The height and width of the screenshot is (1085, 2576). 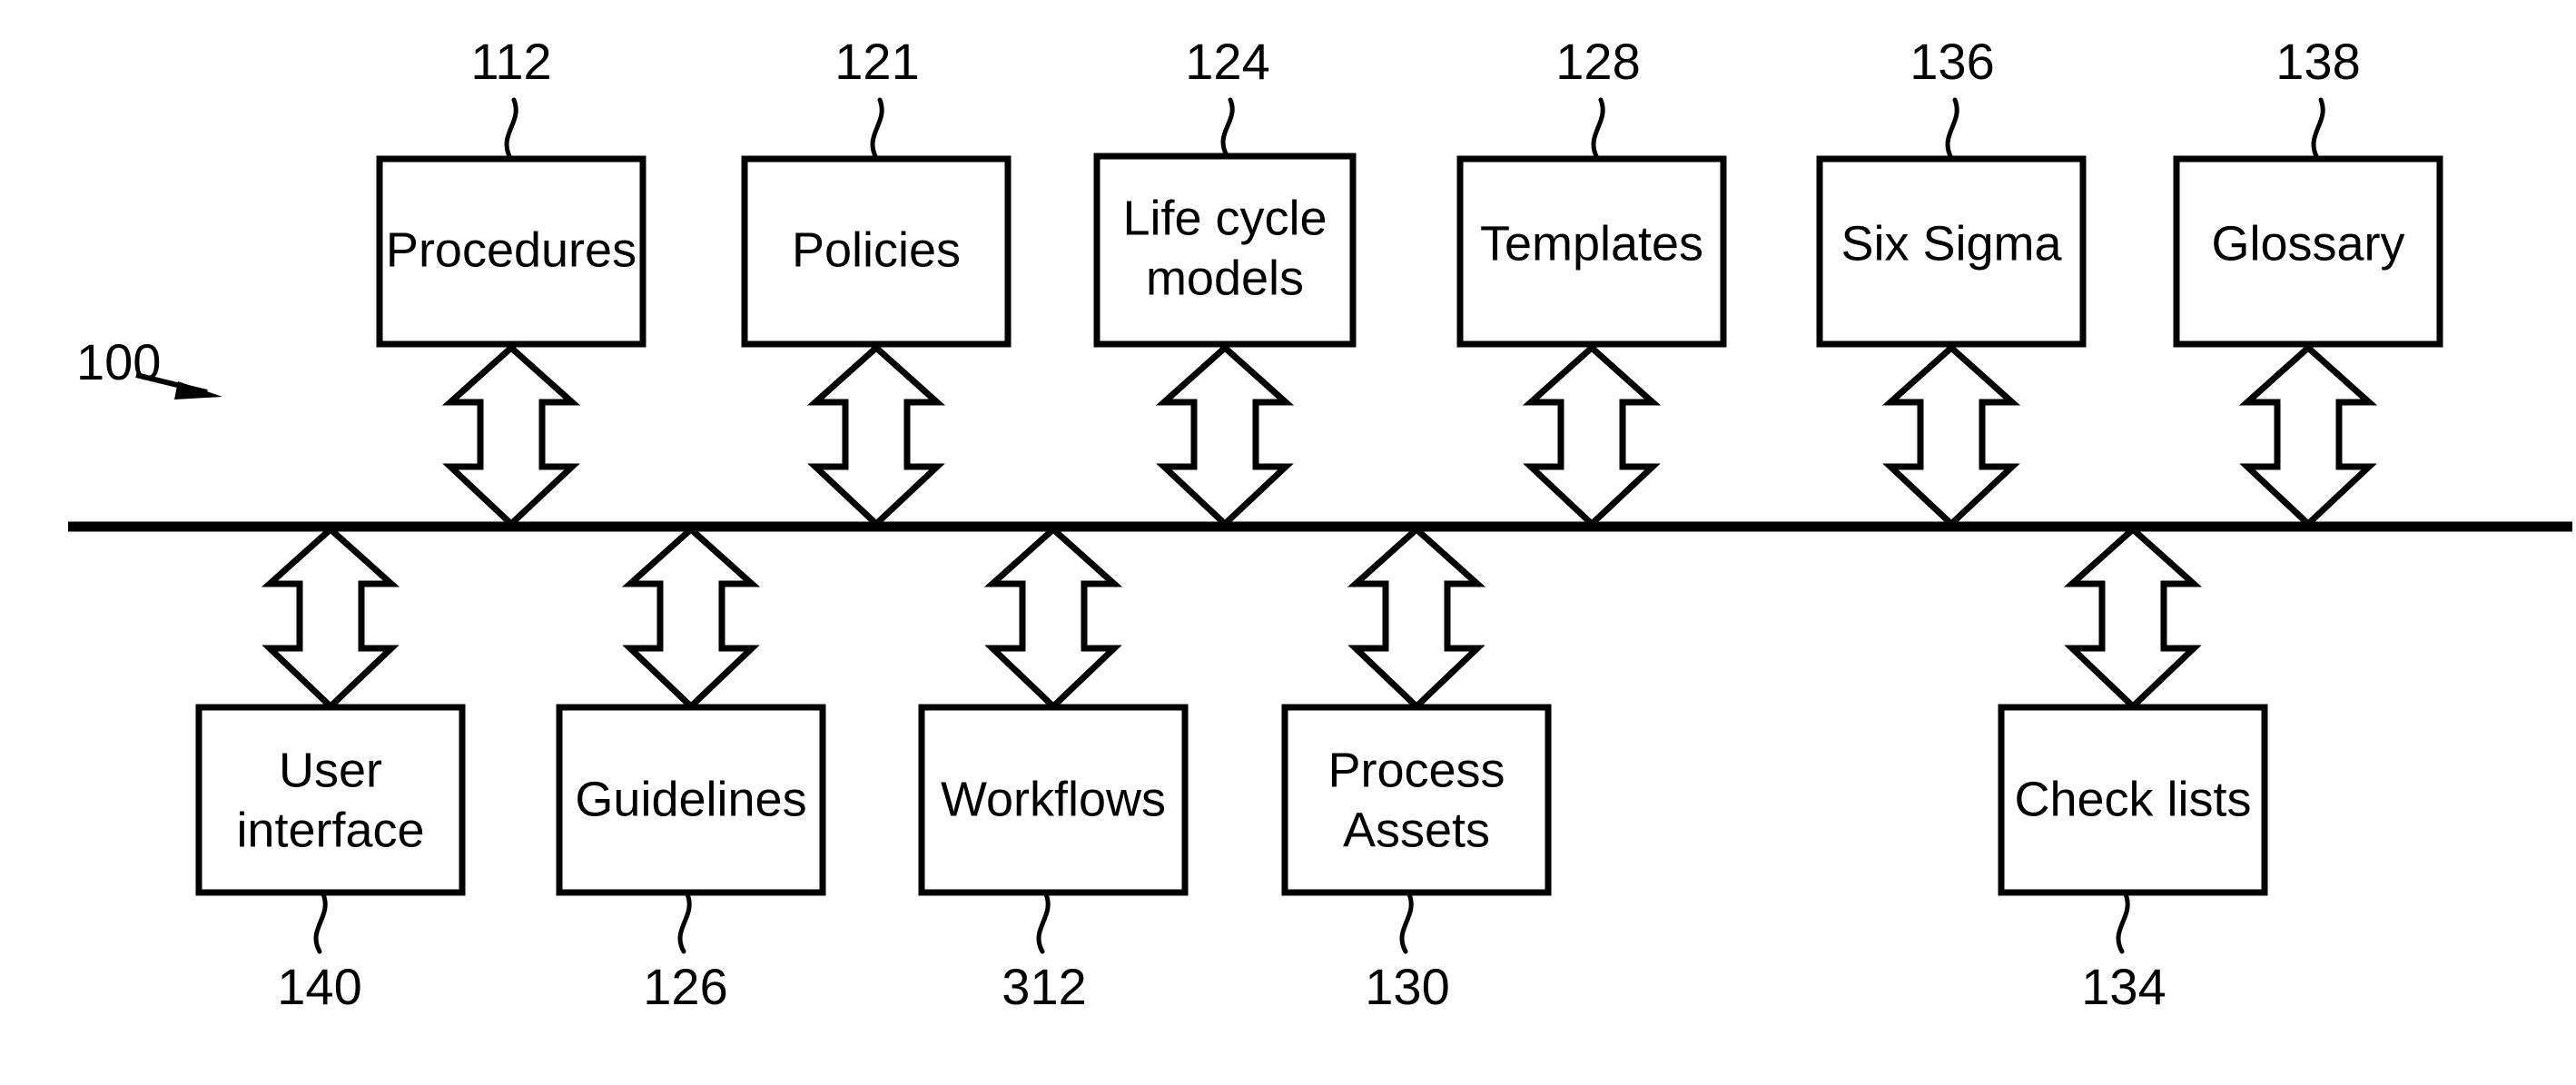 What do you see at coordinates (511, 435) in the screenshot?
I see `double-arrow-procedures` at bounding box center [511, 435].